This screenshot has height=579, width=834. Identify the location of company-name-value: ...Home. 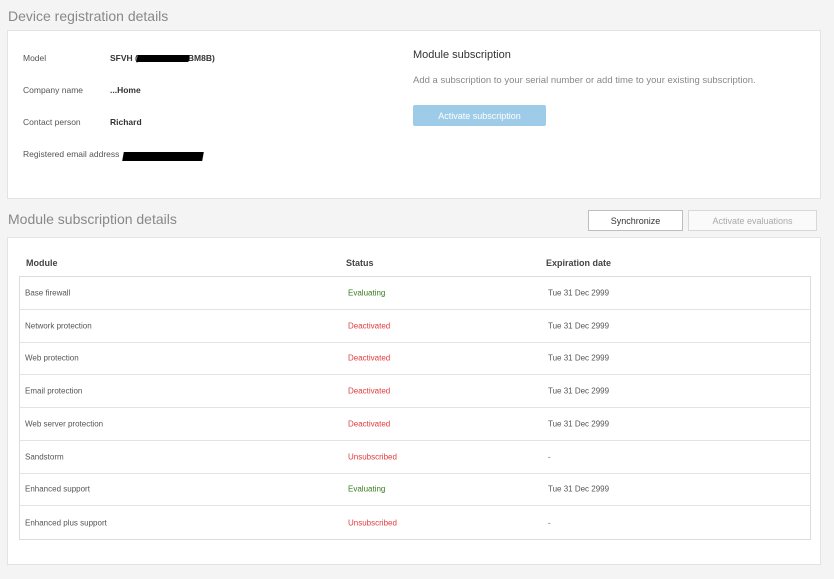
(125, 90).